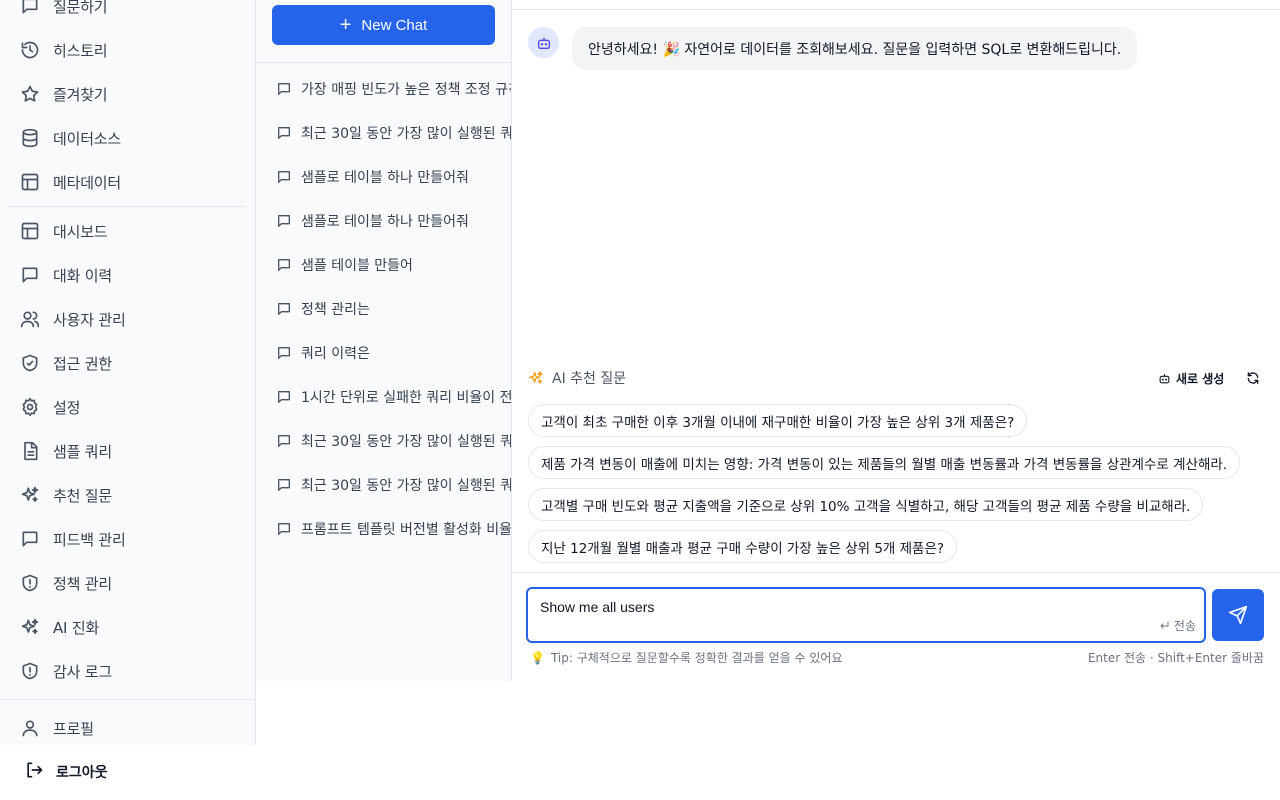 The height and width of the screenshot is (800, 1280). What do you see at coordinates (1254, 378) in the screenshot?
I see `refresh-button` at bounding box center [1254, 378].